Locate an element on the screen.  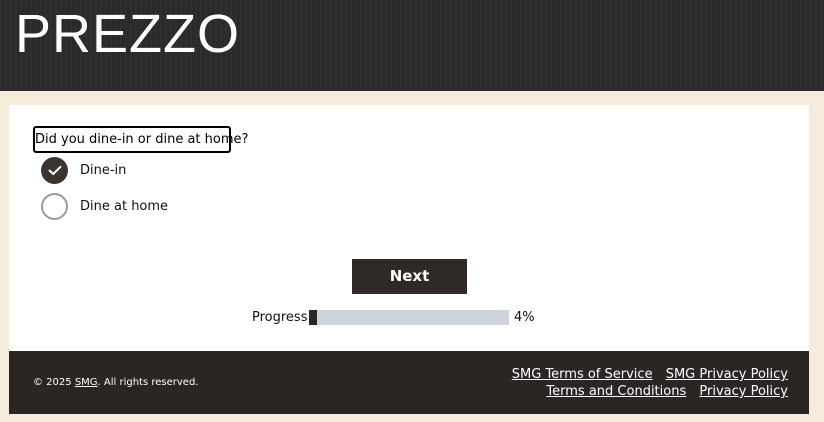
progress-percent: 4% is located at coordinates (524, 317).